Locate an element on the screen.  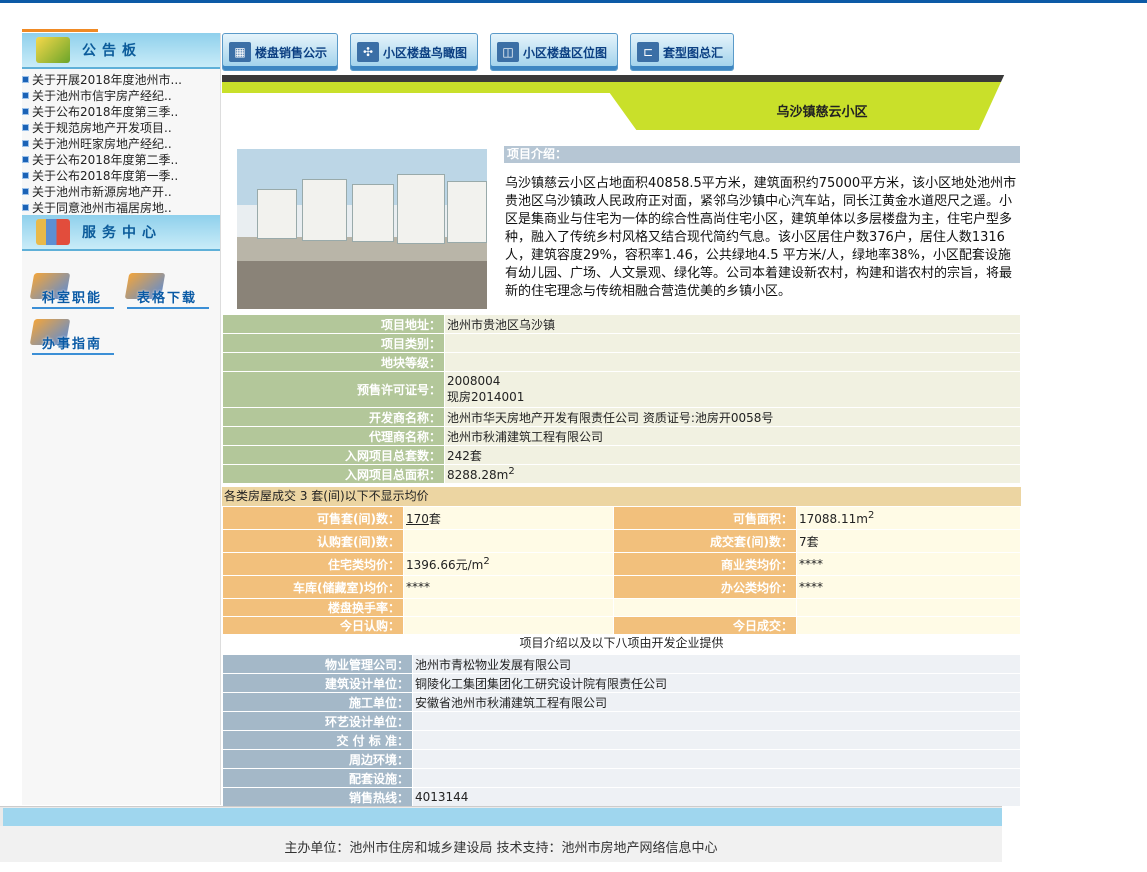
aerial-view-button: ✣ 小区楼盘鸟瞰图 is located at coordinates (414, 52).